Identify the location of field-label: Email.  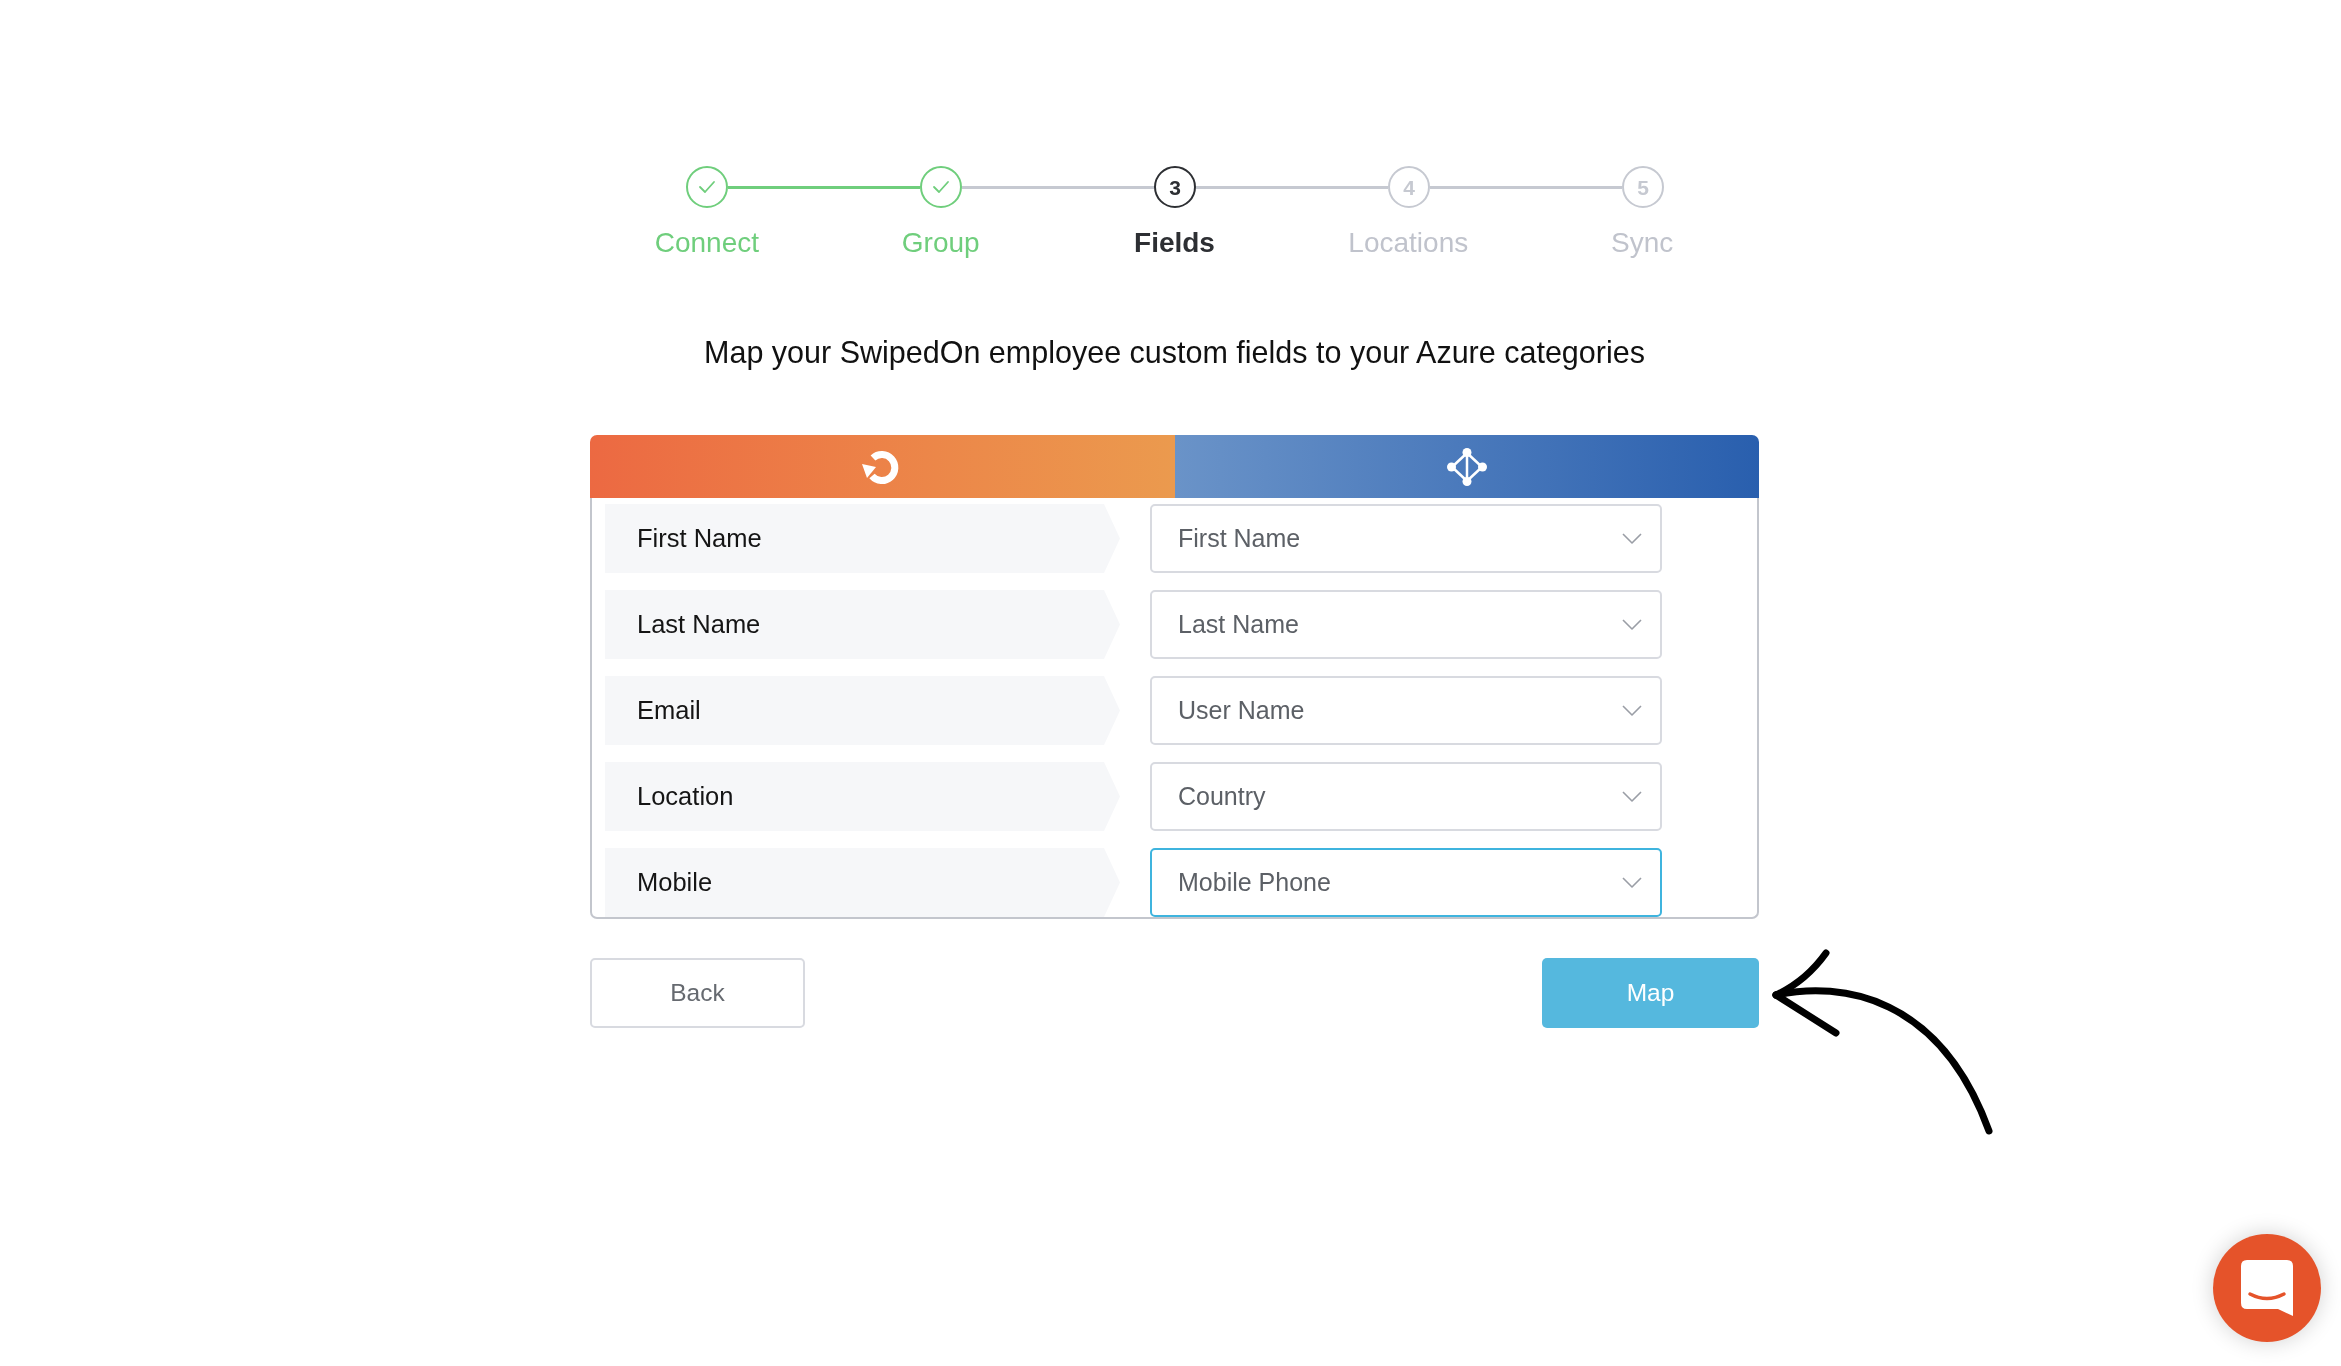
(862, 710).